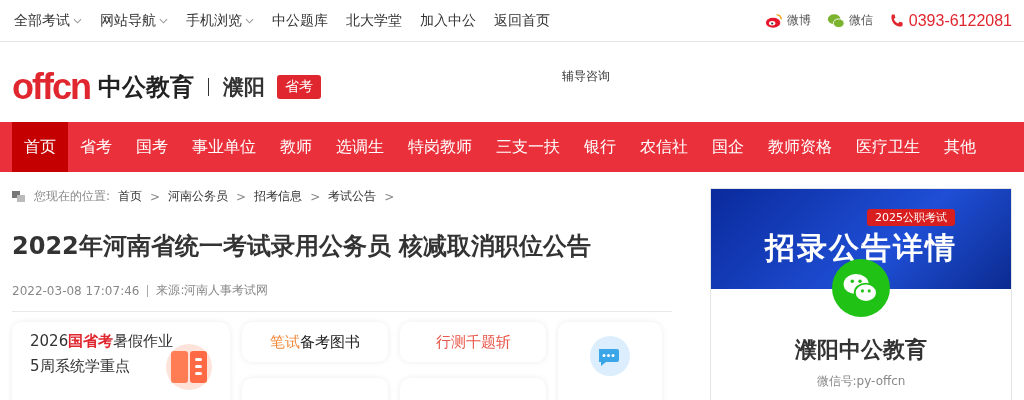 This screenshot has height=400, width=1024. Describe the element at coordinates (787, 20) in the screenshot. I see `weibo-link: 微博` at that location.